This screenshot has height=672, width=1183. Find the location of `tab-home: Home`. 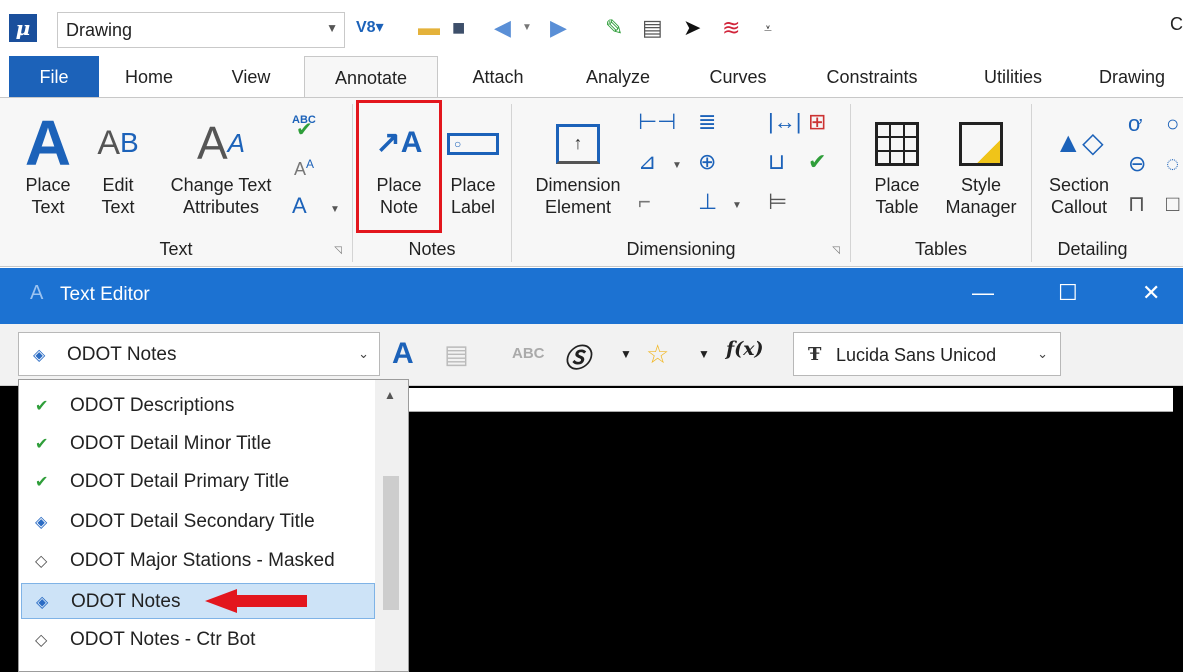

tab-home: Home is located at coordinates (149, 77).